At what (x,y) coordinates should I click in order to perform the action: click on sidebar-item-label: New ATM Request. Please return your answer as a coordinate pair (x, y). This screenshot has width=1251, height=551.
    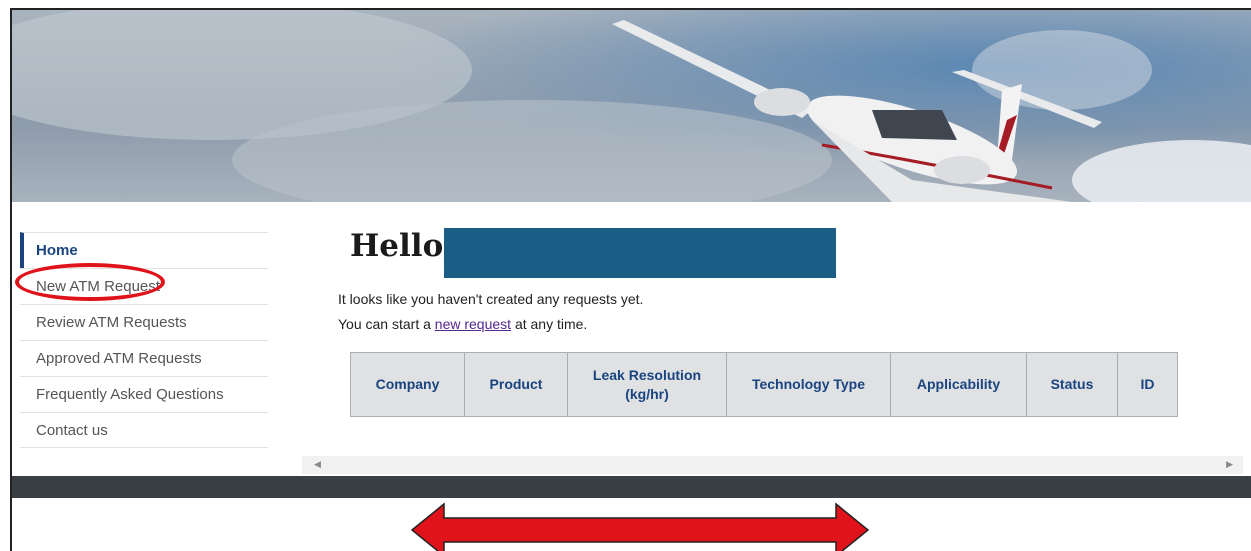
    Looking at the image, I should click on (98, 286).